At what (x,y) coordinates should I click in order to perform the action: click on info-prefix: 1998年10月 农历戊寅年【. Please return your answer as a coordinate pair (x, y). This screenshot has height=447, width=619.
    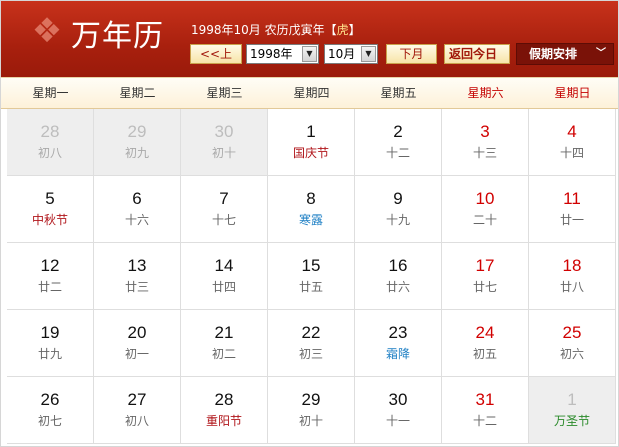
    Looking at the image, I should click on (264, 30).